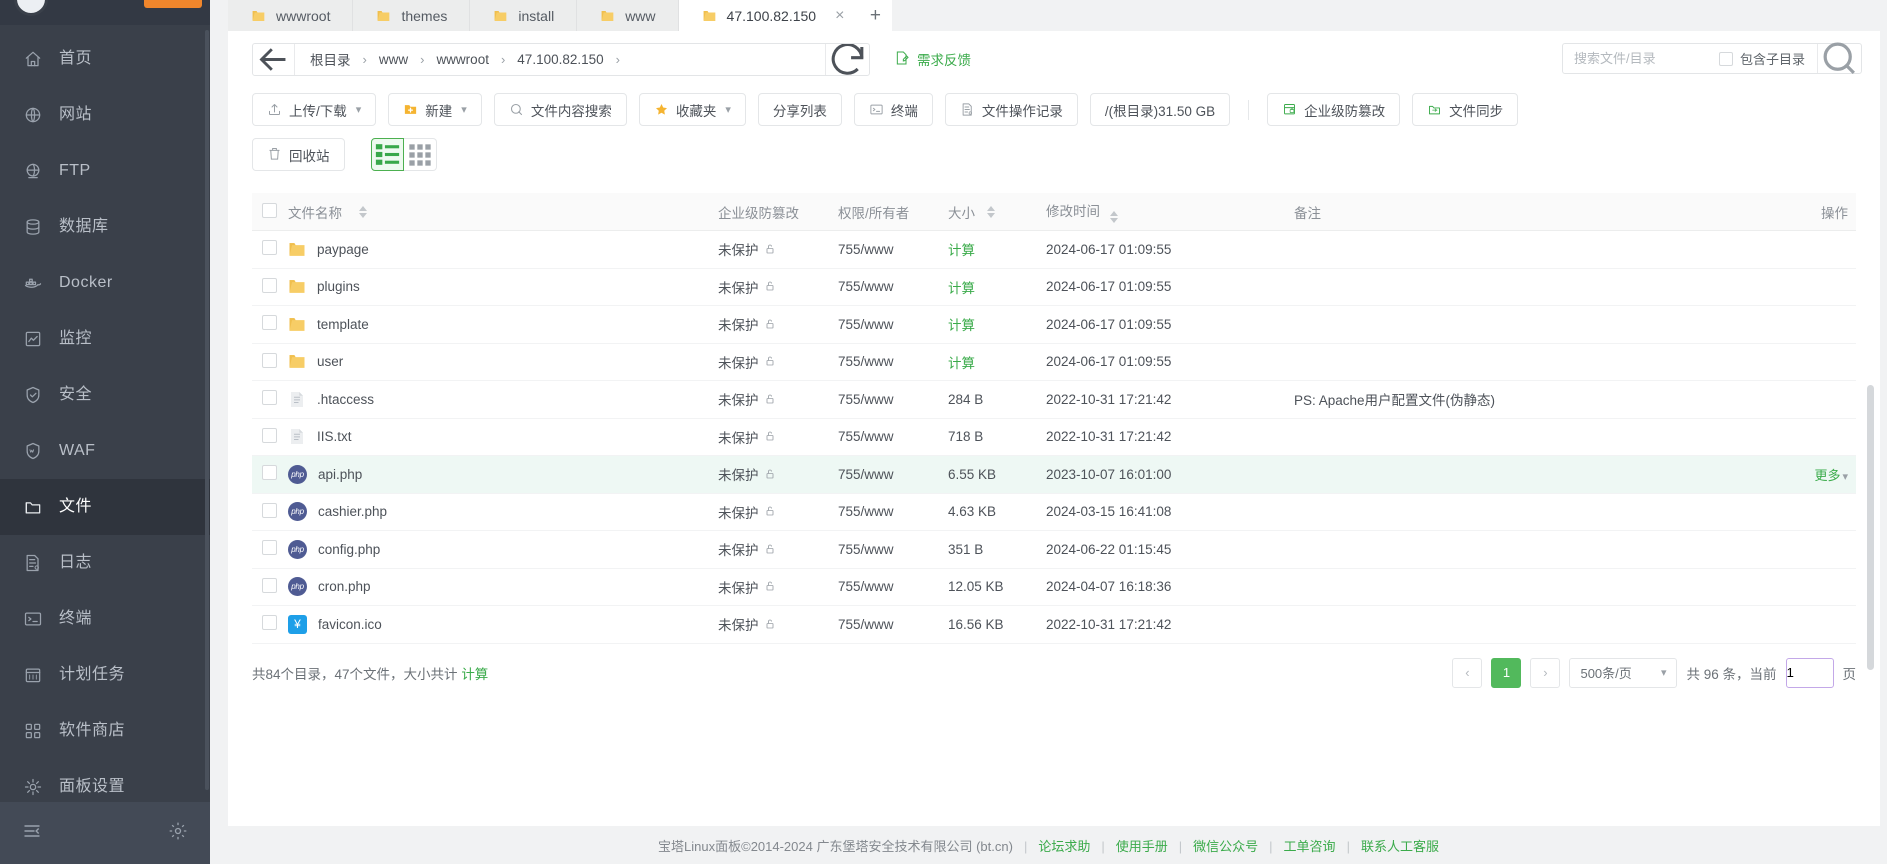 This screenshot has width=1887, height=864. What do you see at coordinates (503, 399) in the screenshot?
I see `cell-file-name: .htaccess` at bounding box center [503, 399].